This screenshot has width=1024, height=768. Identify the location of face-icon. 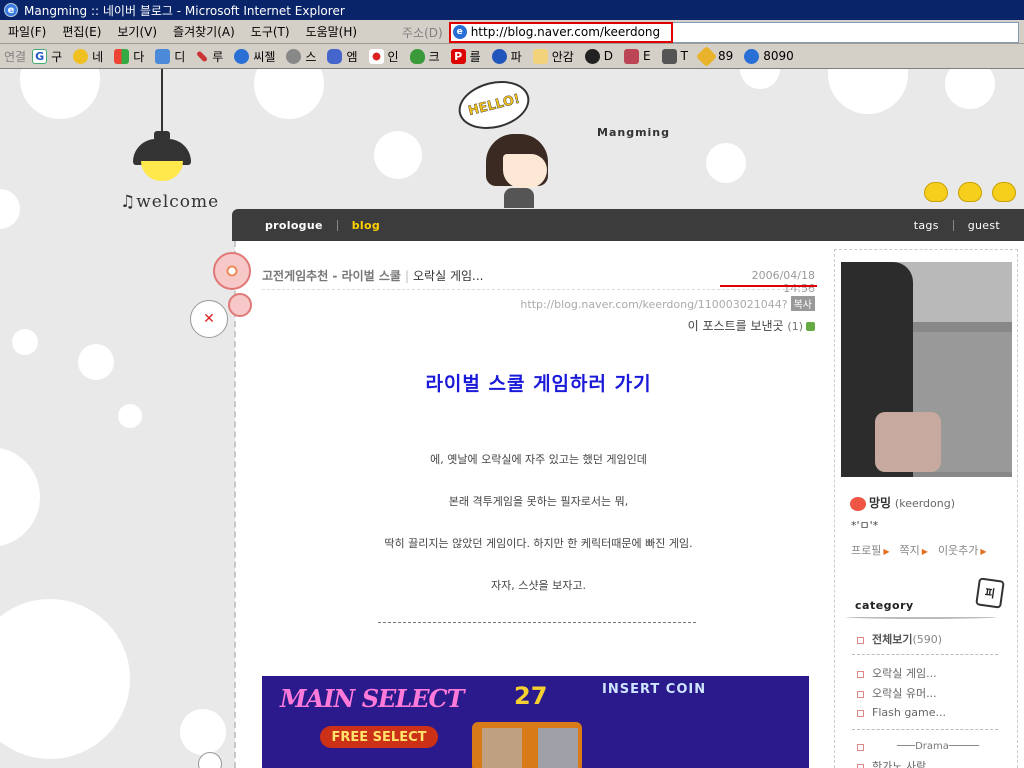
(81, 56).